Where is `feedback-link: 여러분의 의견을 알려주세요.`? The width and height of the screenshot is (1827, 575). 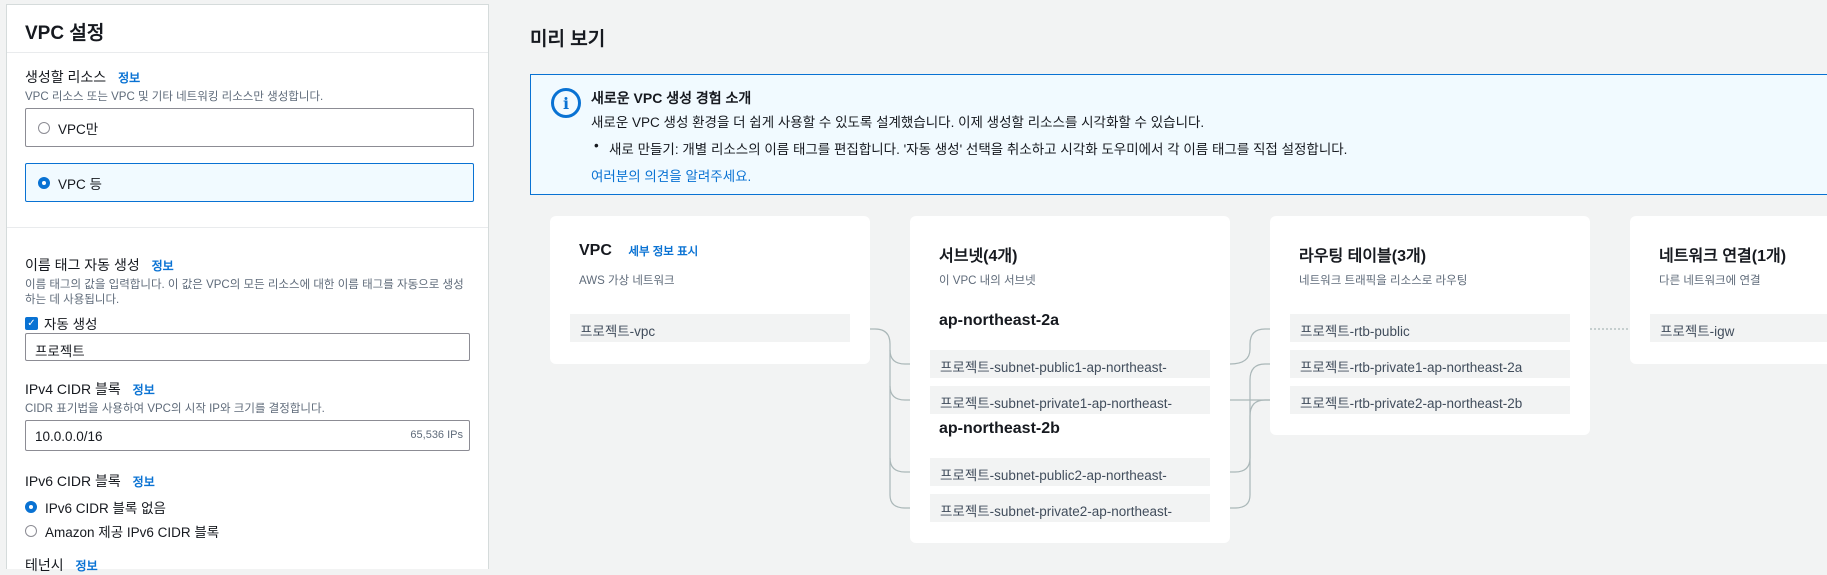
feedback-link: 여러분의 의견을 알려주세요. is located at coordinates (671, 175).